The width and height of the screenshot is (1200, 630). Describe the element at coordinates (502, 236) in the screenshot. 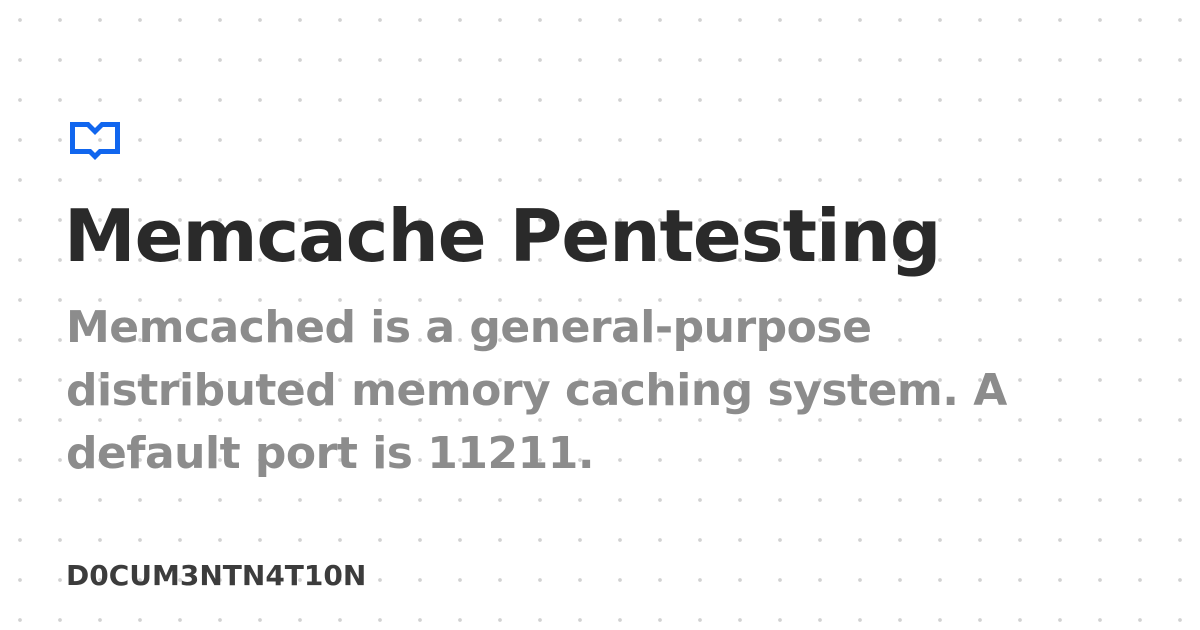

I see `page-title: Memcache Pentesting` at that location.